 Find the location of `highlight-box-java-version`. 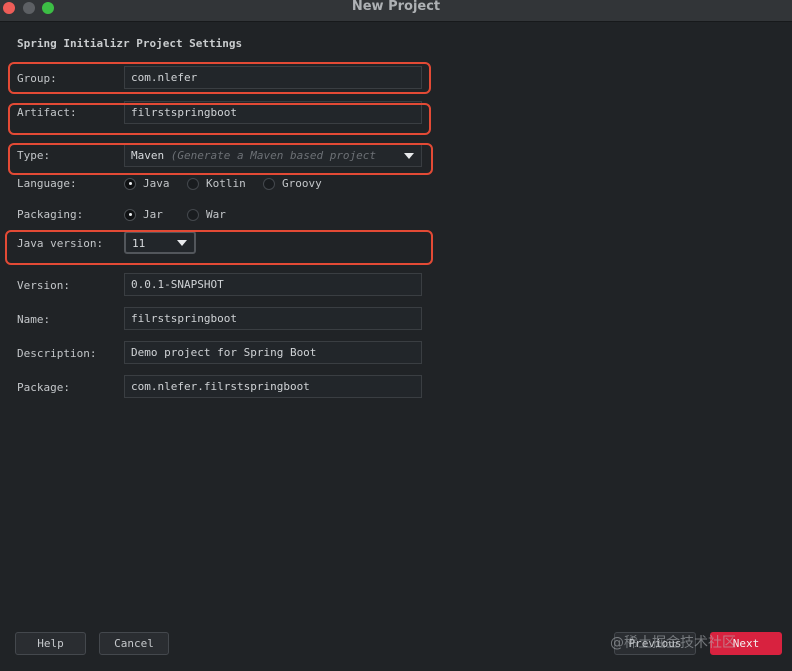

highlight-box-java-version is located at coordinates (219, 247).